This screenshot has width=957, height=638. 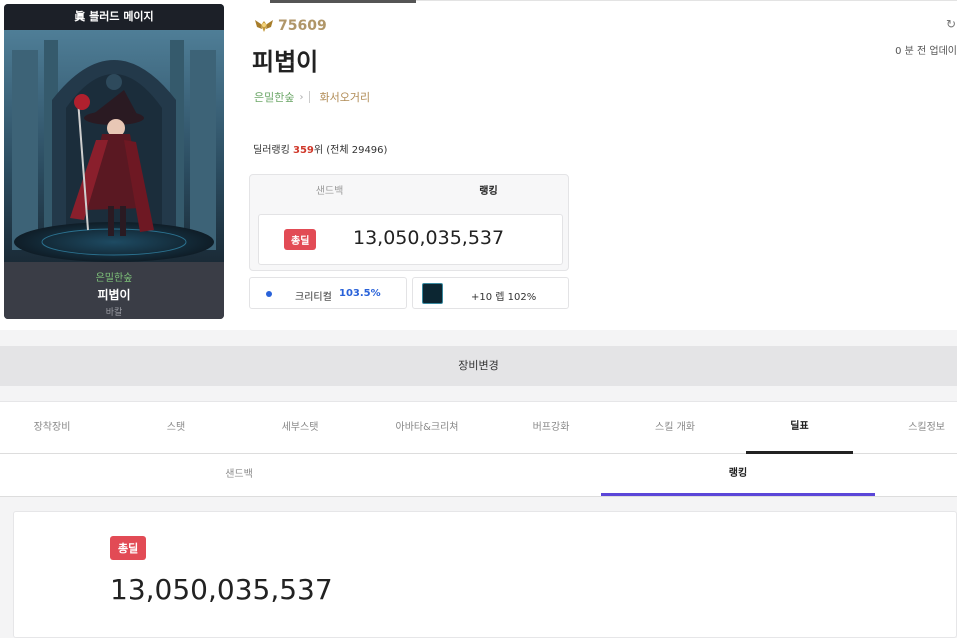 I want to click on fame-value: 75609, so click(x=302, y=26).